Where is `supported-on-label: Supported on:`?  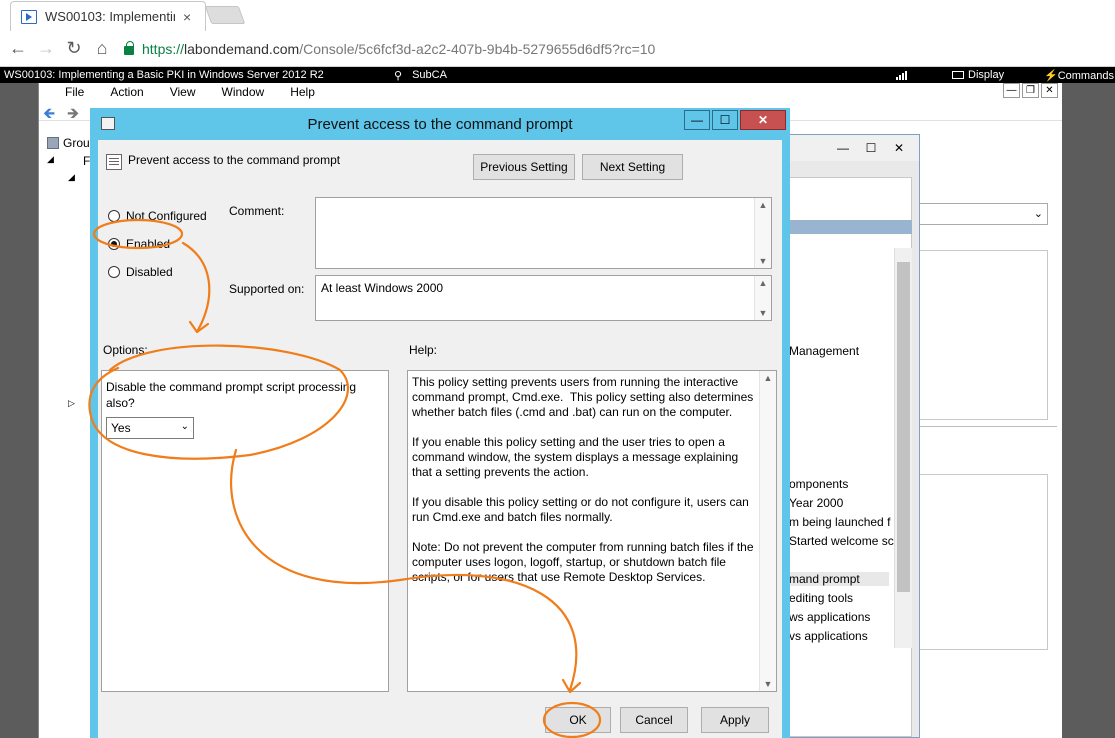
supported-on-label: Supported on: is located at coordinates (267, 289).